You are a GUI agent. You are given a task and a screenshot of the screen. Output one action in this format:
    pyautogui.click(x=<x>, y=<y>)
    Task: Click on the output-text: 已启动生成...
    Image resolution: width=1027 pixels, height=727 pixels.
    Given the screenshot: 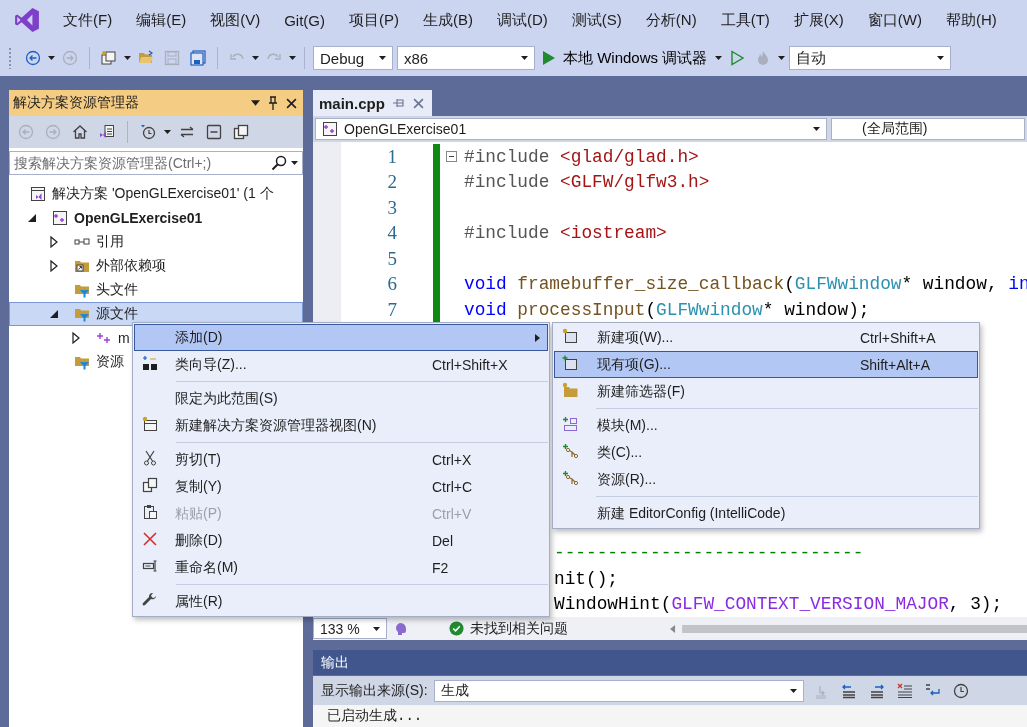 What is the action you would take?
    pyautogui.click(x=375, y=716)
    